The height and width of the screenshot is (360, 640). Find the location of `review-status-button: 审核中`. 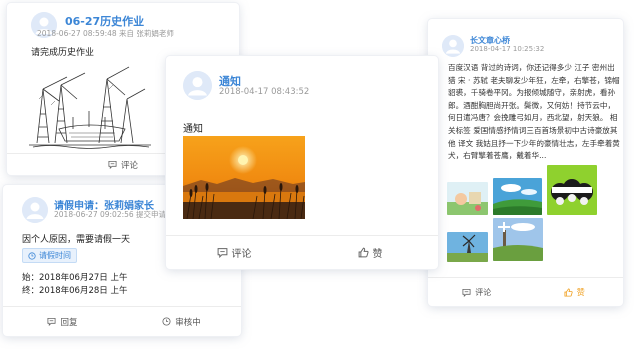

review-status-button: 审核中 is located at coordinates (181, 321).